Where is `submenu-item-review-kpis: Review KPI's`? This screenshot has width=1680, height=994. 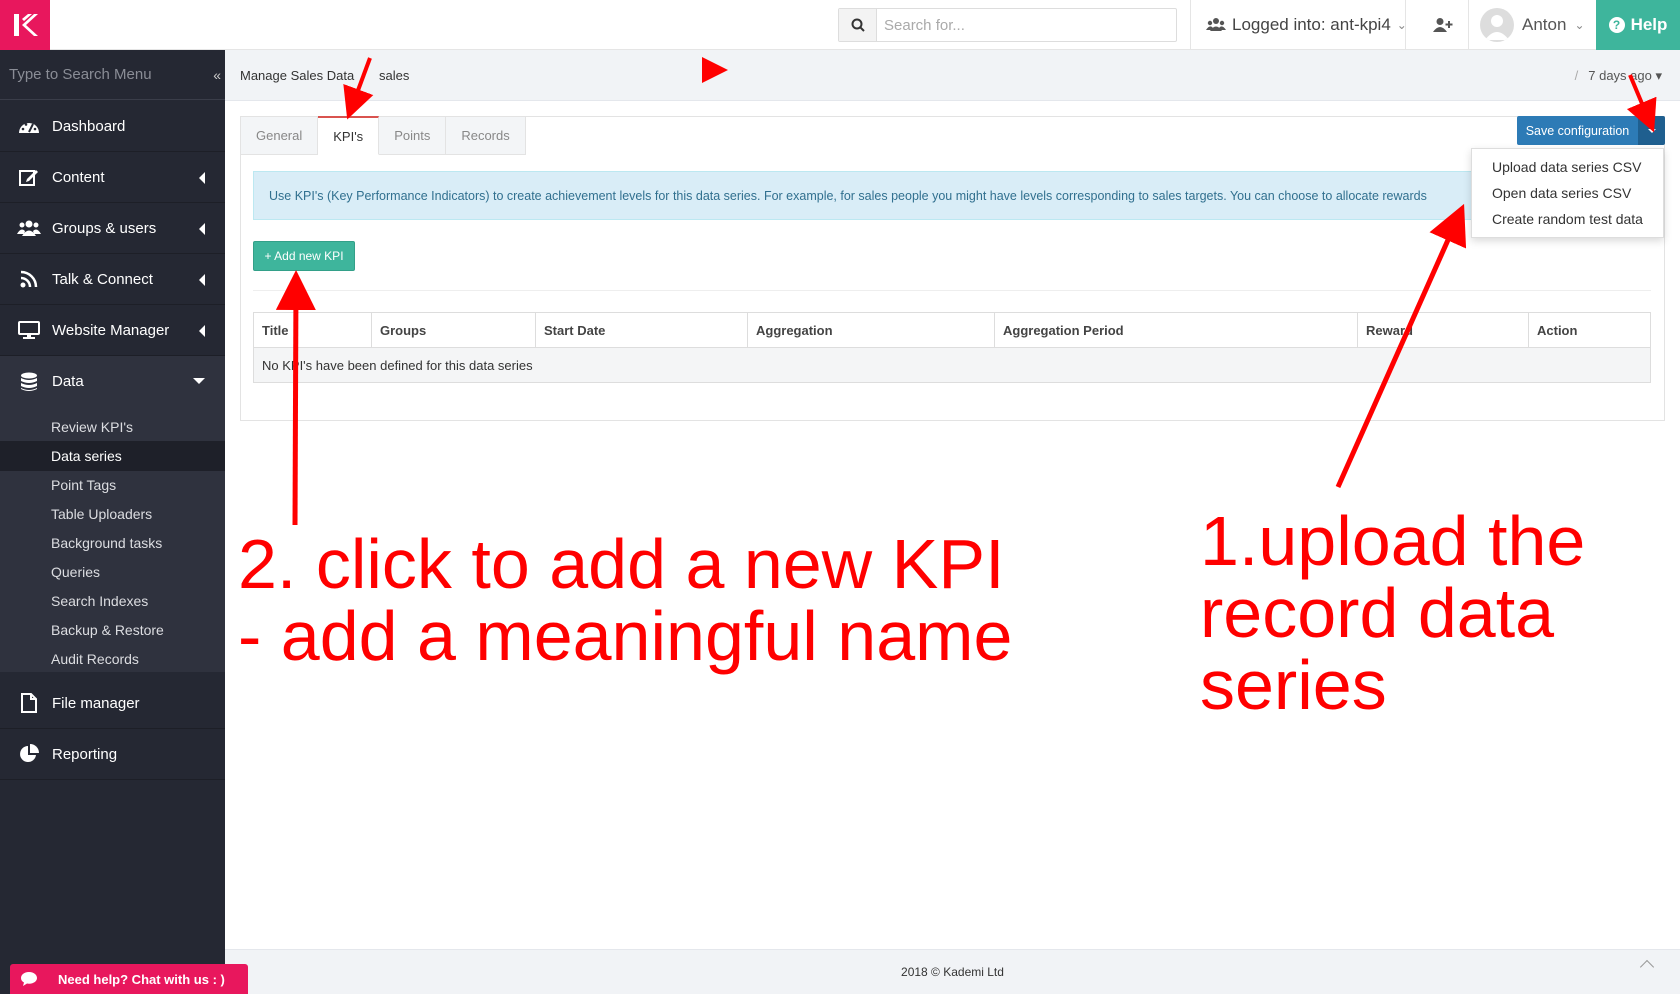 submenu-item-review-kpis: Review KPI's is located at coordinates (112, 427).